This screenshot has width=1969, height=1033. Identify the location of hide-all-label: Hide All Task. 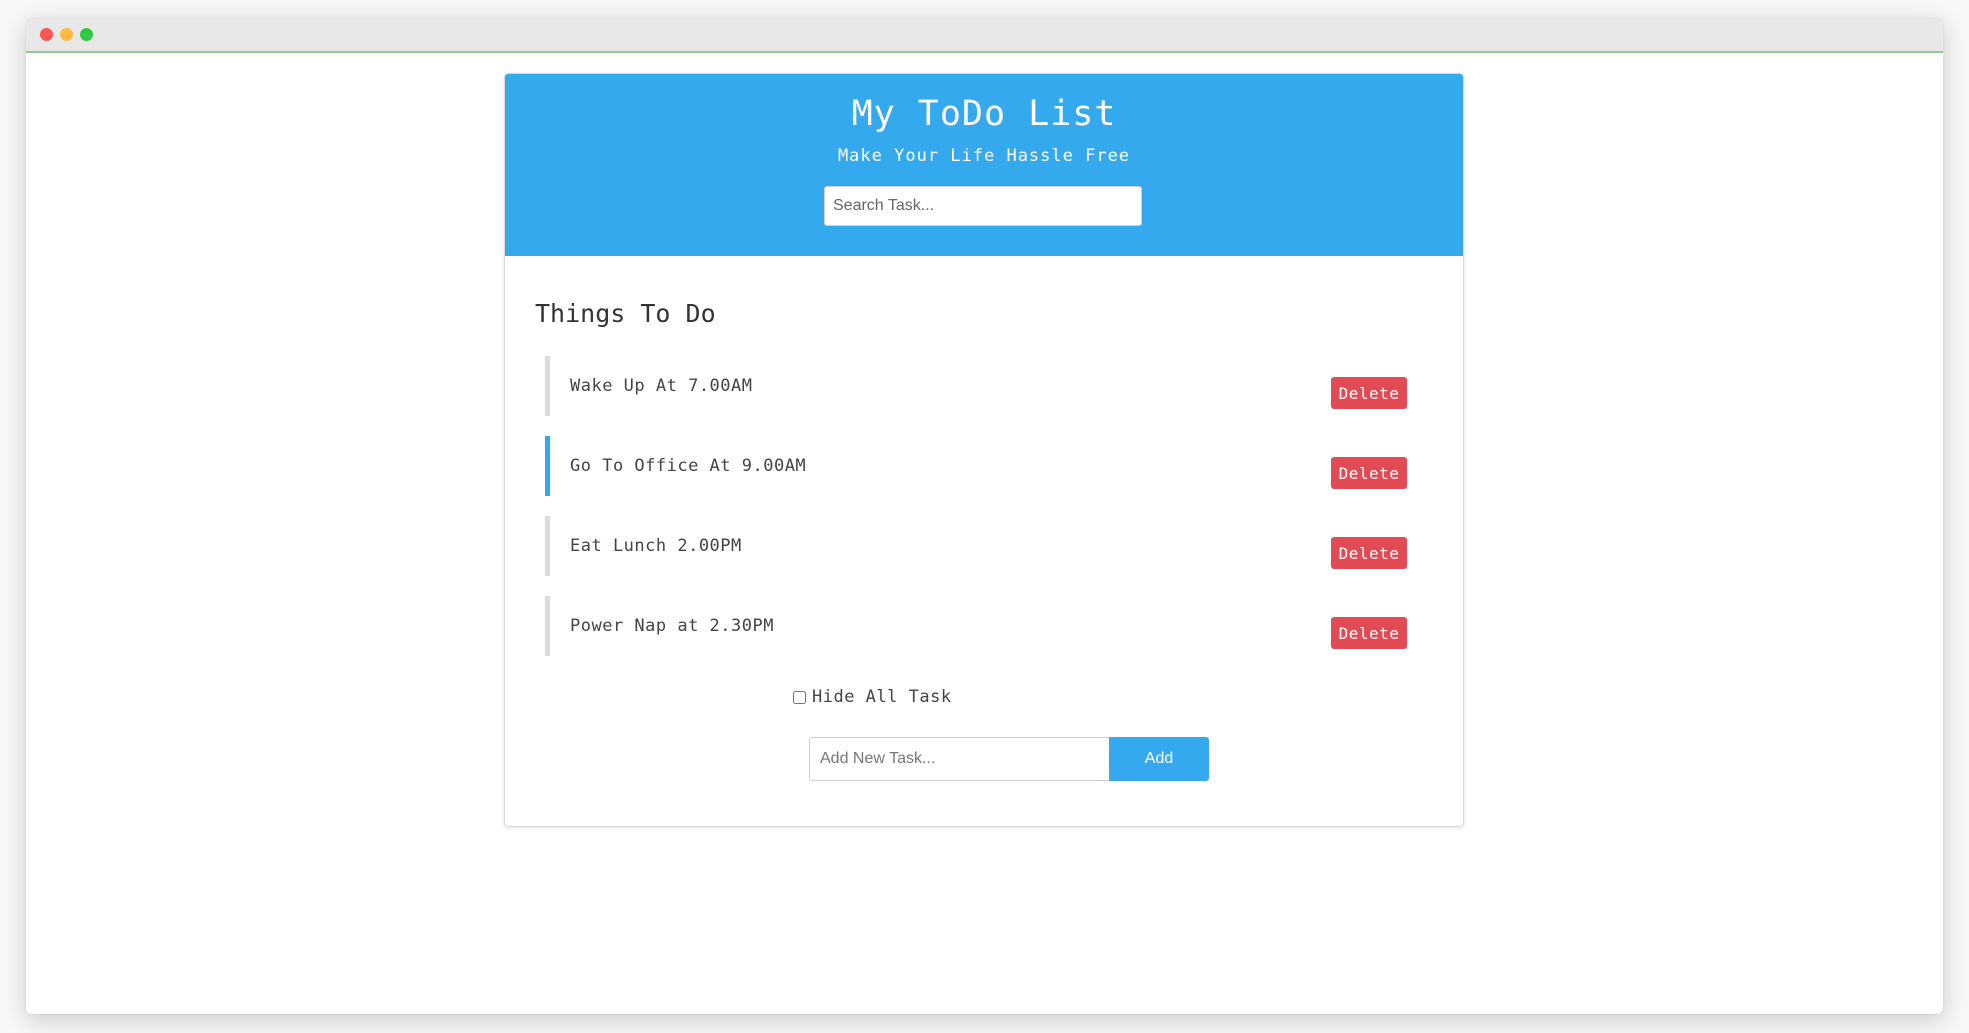
(882, 697).